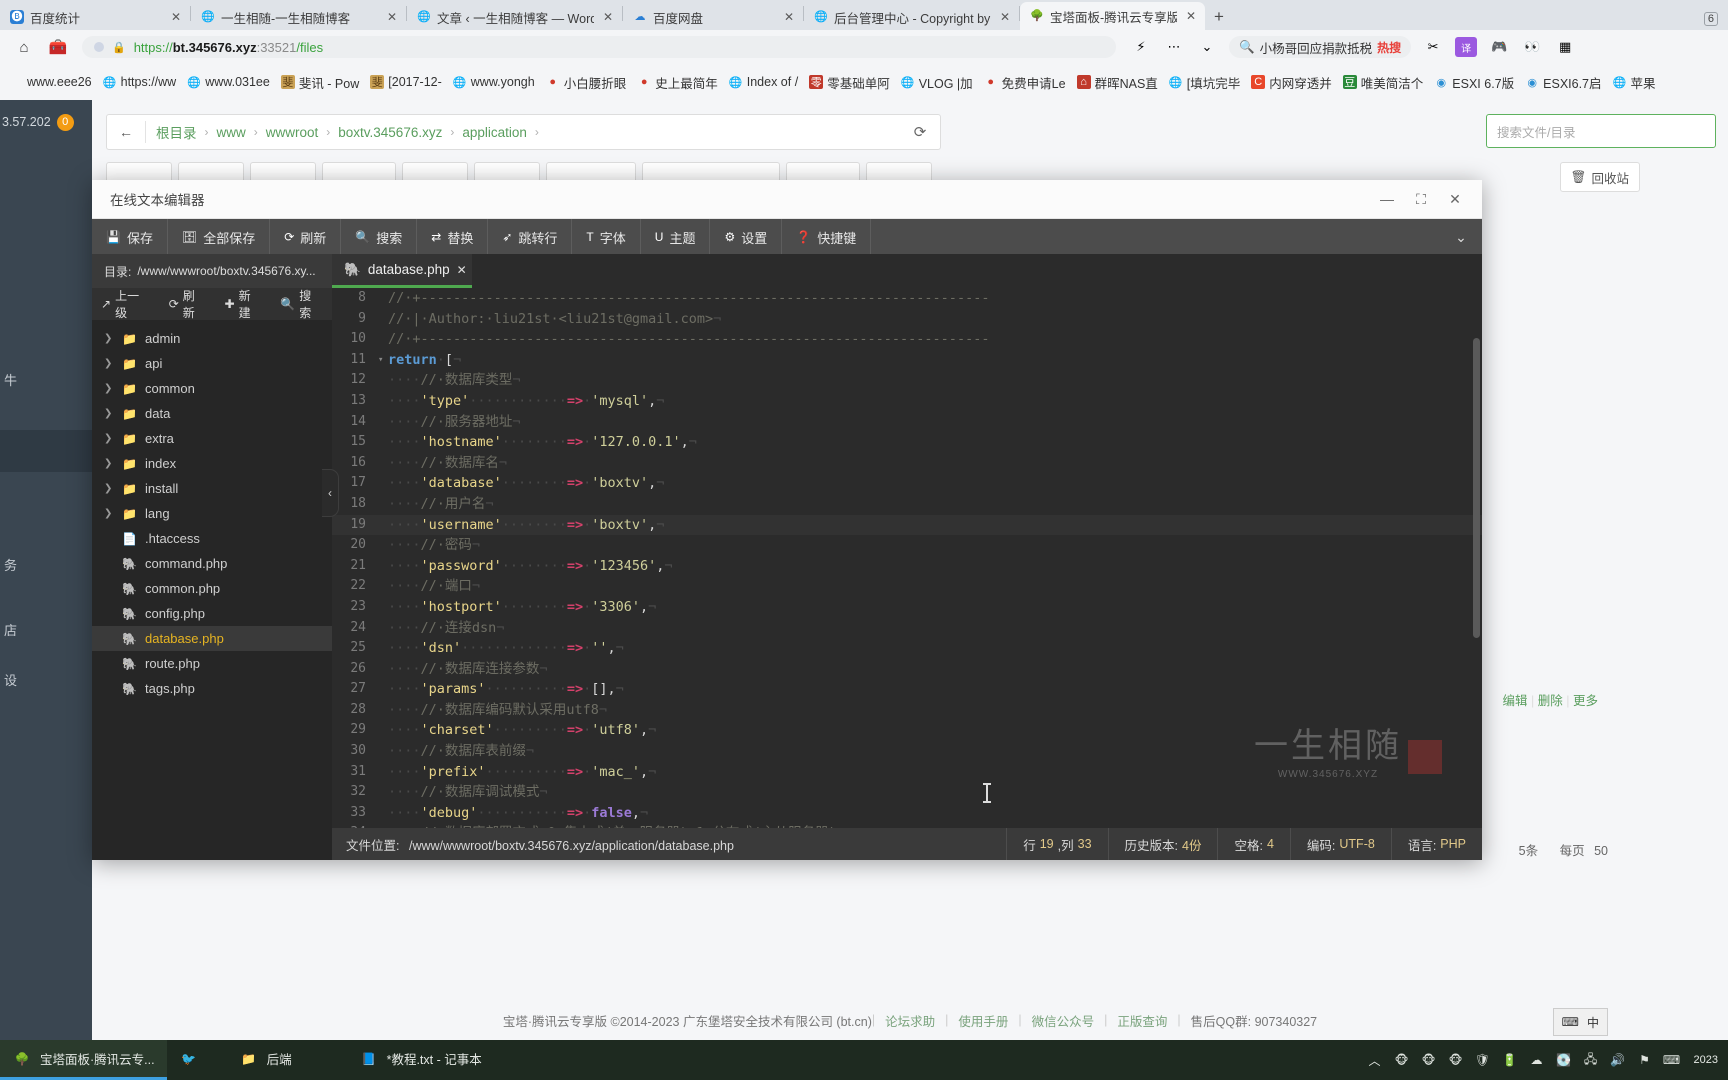 This screenshot has width=1728, height=1080. Describe the element at coordinates (231, 132) in the screenshot. I see `breadcrumb-item-1: www` at that location.